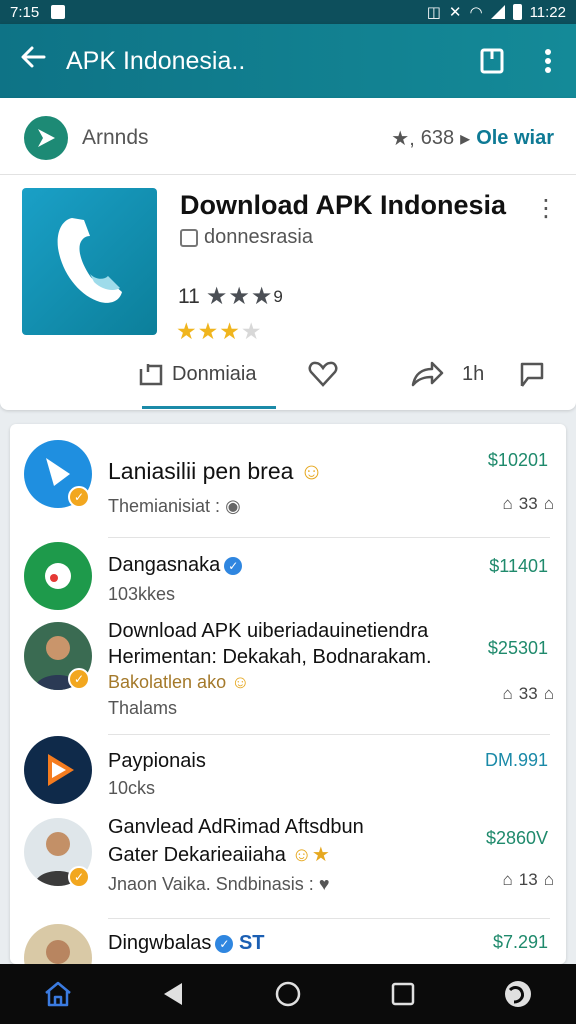 The width and height of the screenshot is (576, 1024). What do you see at coordinates (233, 506) in the screenshot?
I see `globe-icon: ◉` at bounding box center [233, 506].